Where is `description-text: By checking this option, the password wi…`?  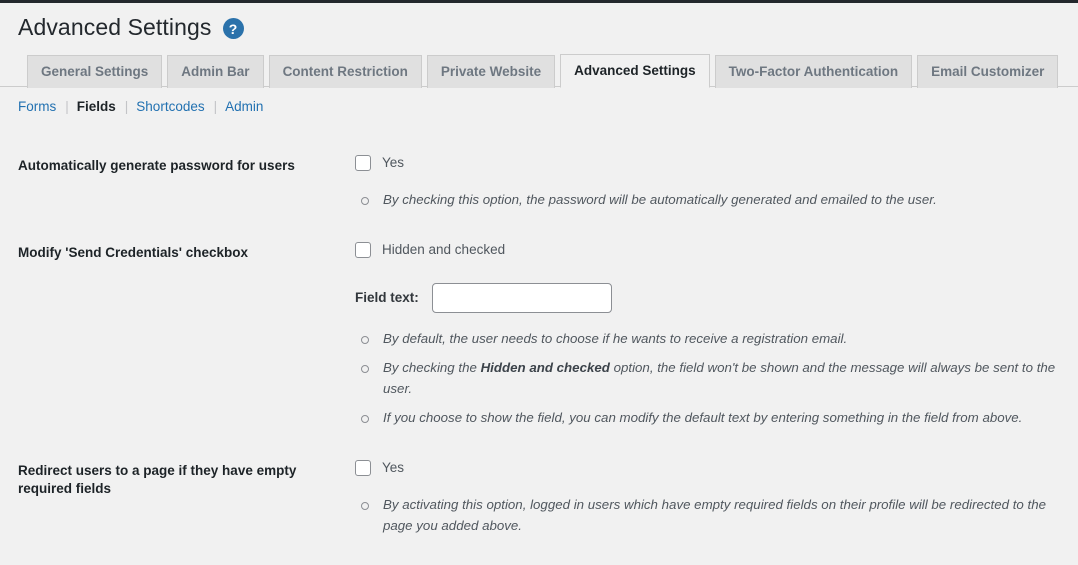 description-text: By checking this option, the password wi… is located at coordinates (660, 199).